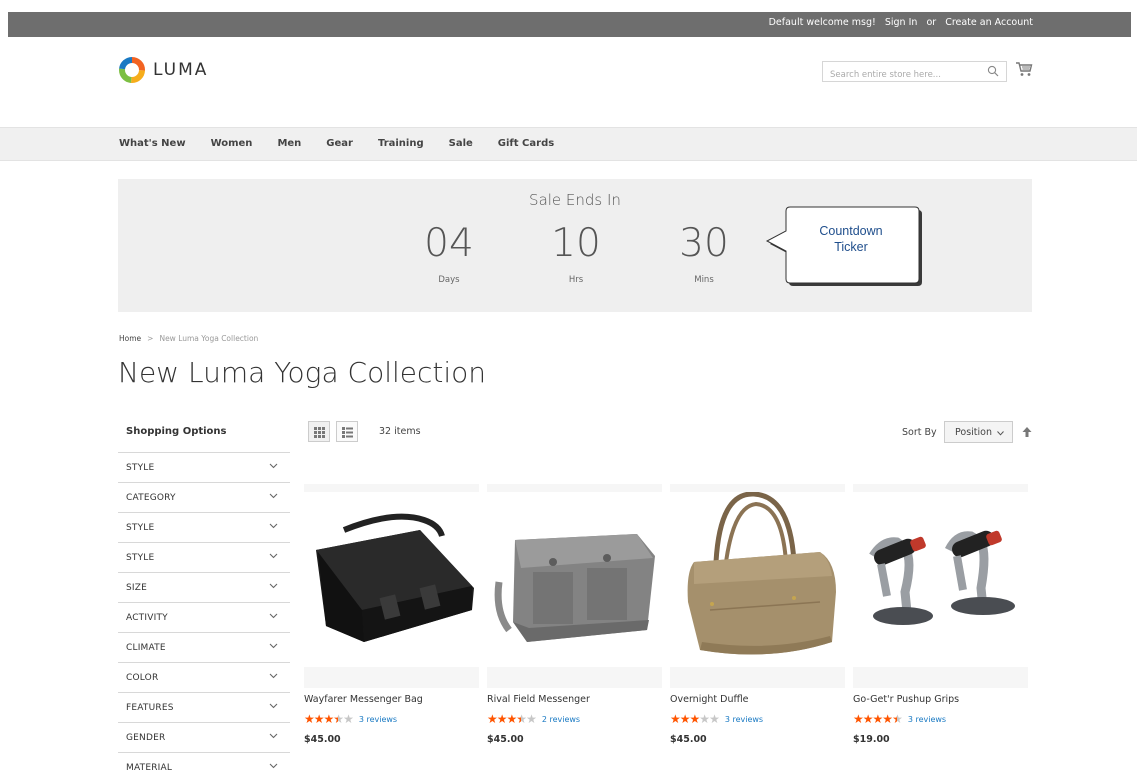 The width and height of the screenshot is (1137, 773). What do you see at coordinates (142, 678) in the screenshot?
I see `filter-label: COLOR` at bounding box center [142, 678].